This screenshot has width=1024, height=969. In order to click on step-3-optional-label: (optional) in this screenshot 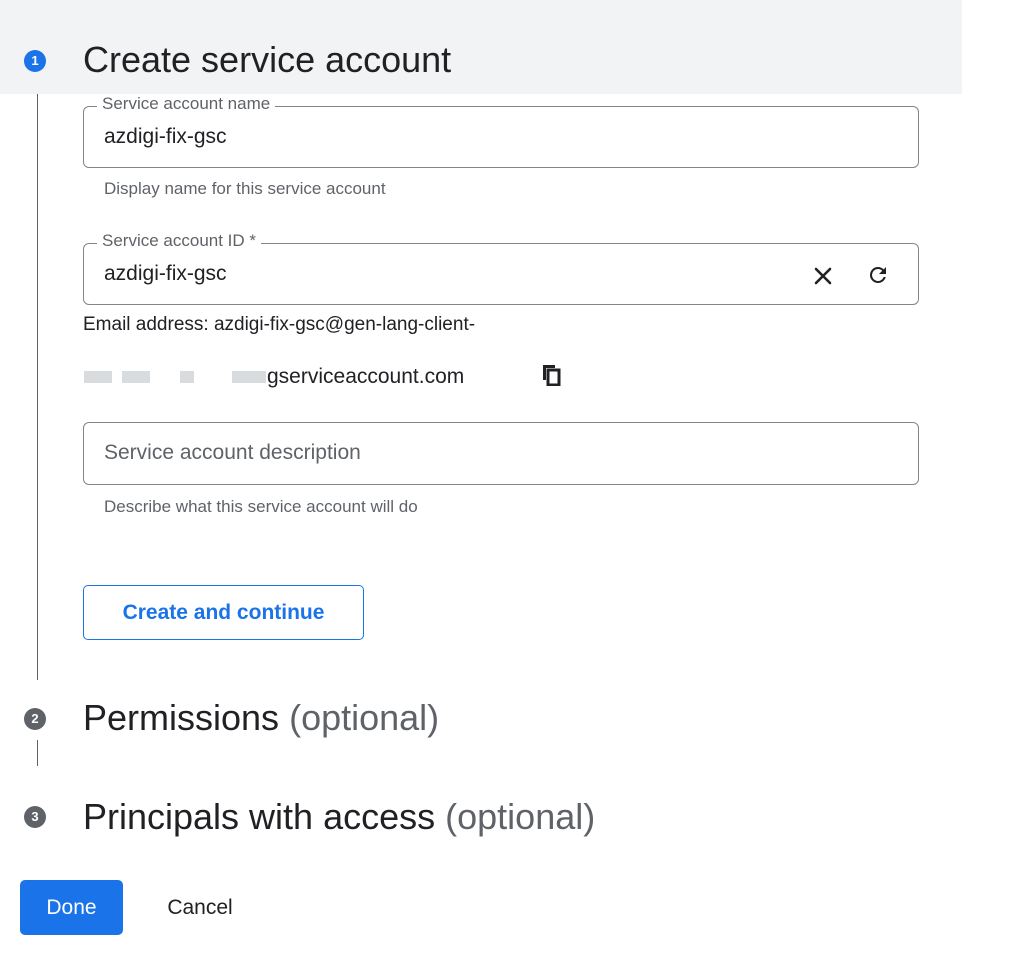, I will do `click(520, 816)`.